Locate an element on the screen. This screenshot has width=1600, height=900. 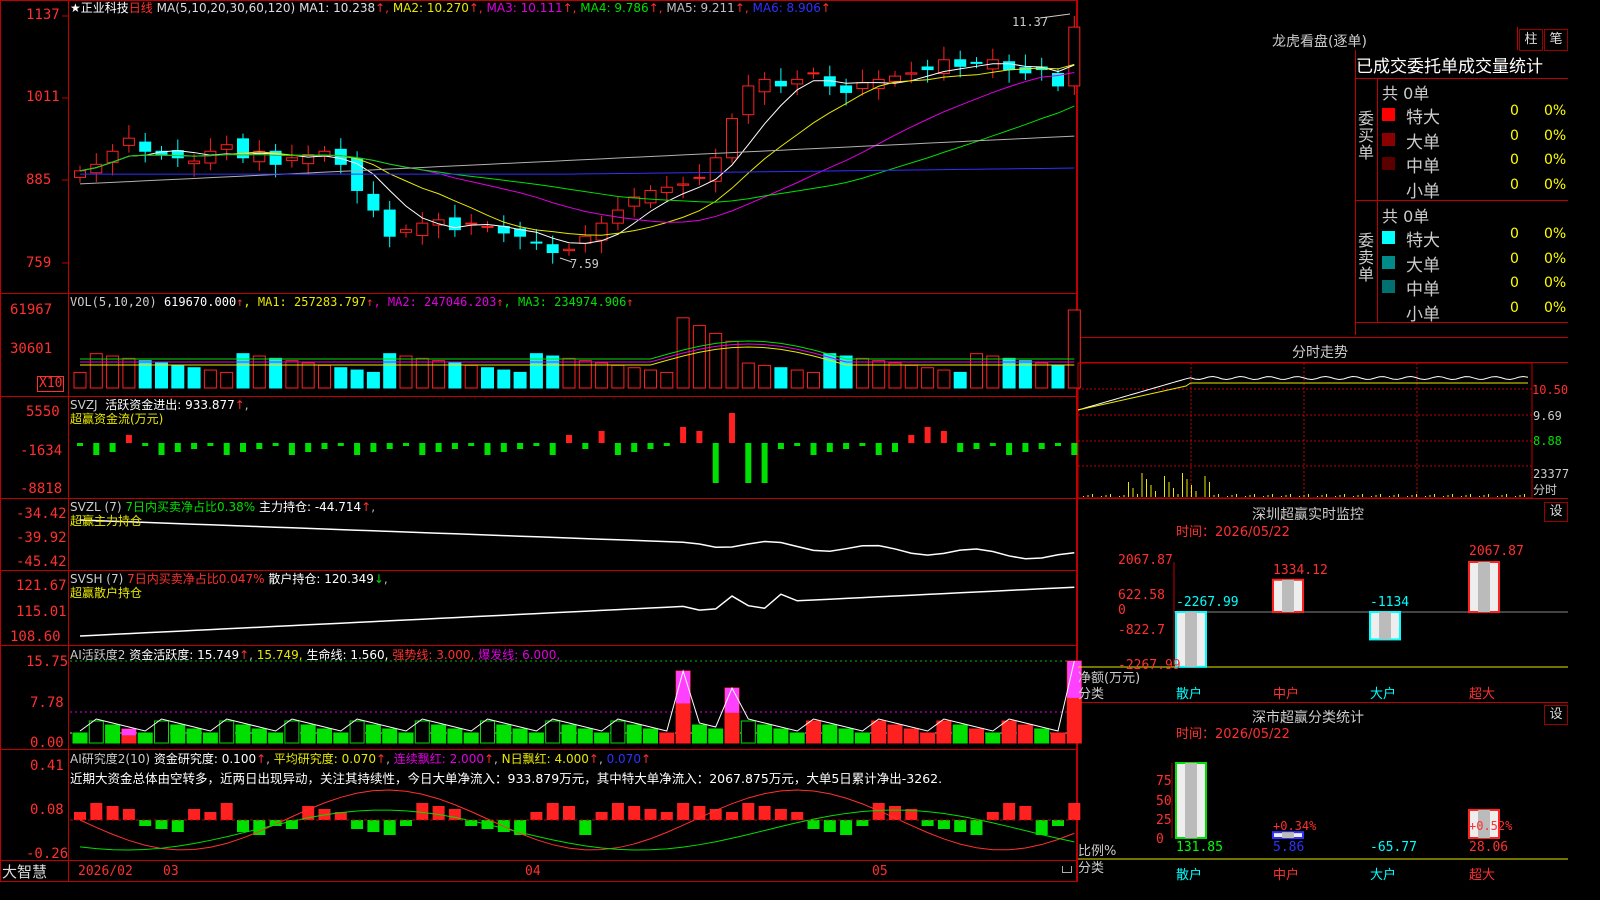
classify-title: 深市超赢分类统计 is located at coordinates (1308, 718).